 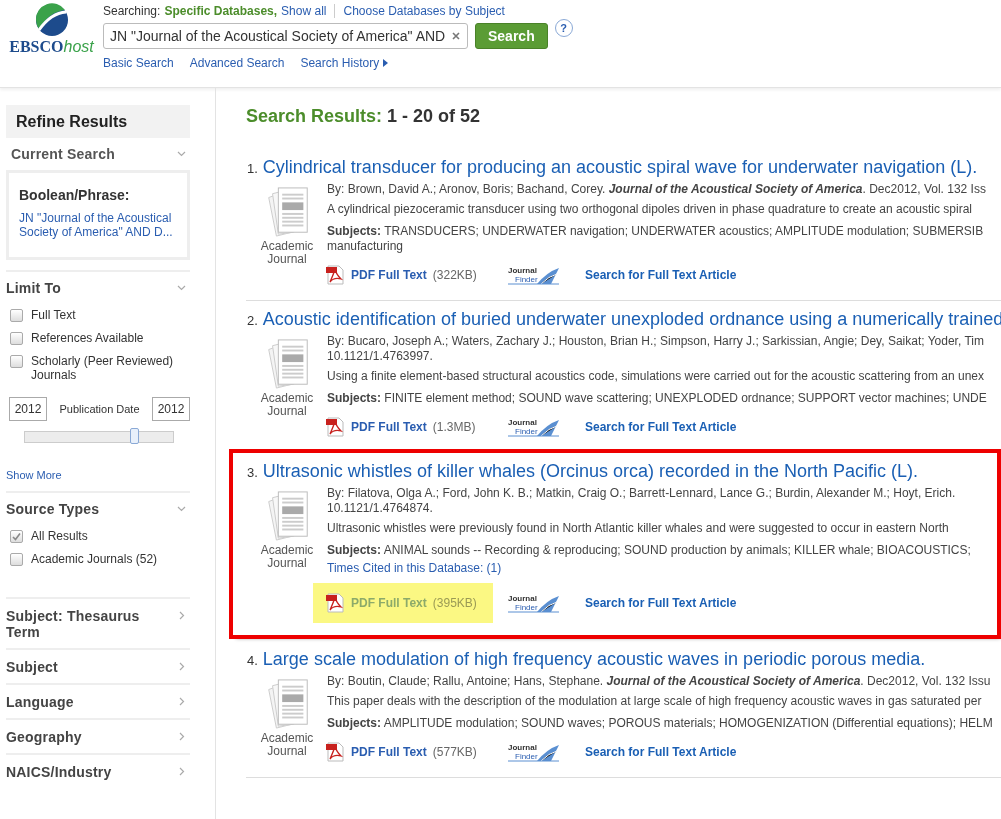 I want to click on result-title-link: Cylindrical transducer for producing an acoustic spiral wave for underwater navigation (L)., so click(x=620, y=167).